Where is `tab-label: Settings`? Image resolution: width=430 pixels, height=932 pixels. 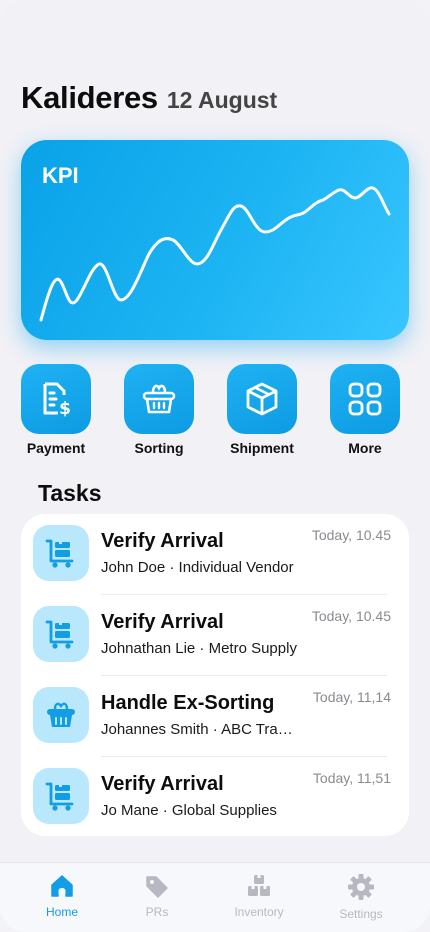
tab-label: Settings is located at coordinates (361, 914).